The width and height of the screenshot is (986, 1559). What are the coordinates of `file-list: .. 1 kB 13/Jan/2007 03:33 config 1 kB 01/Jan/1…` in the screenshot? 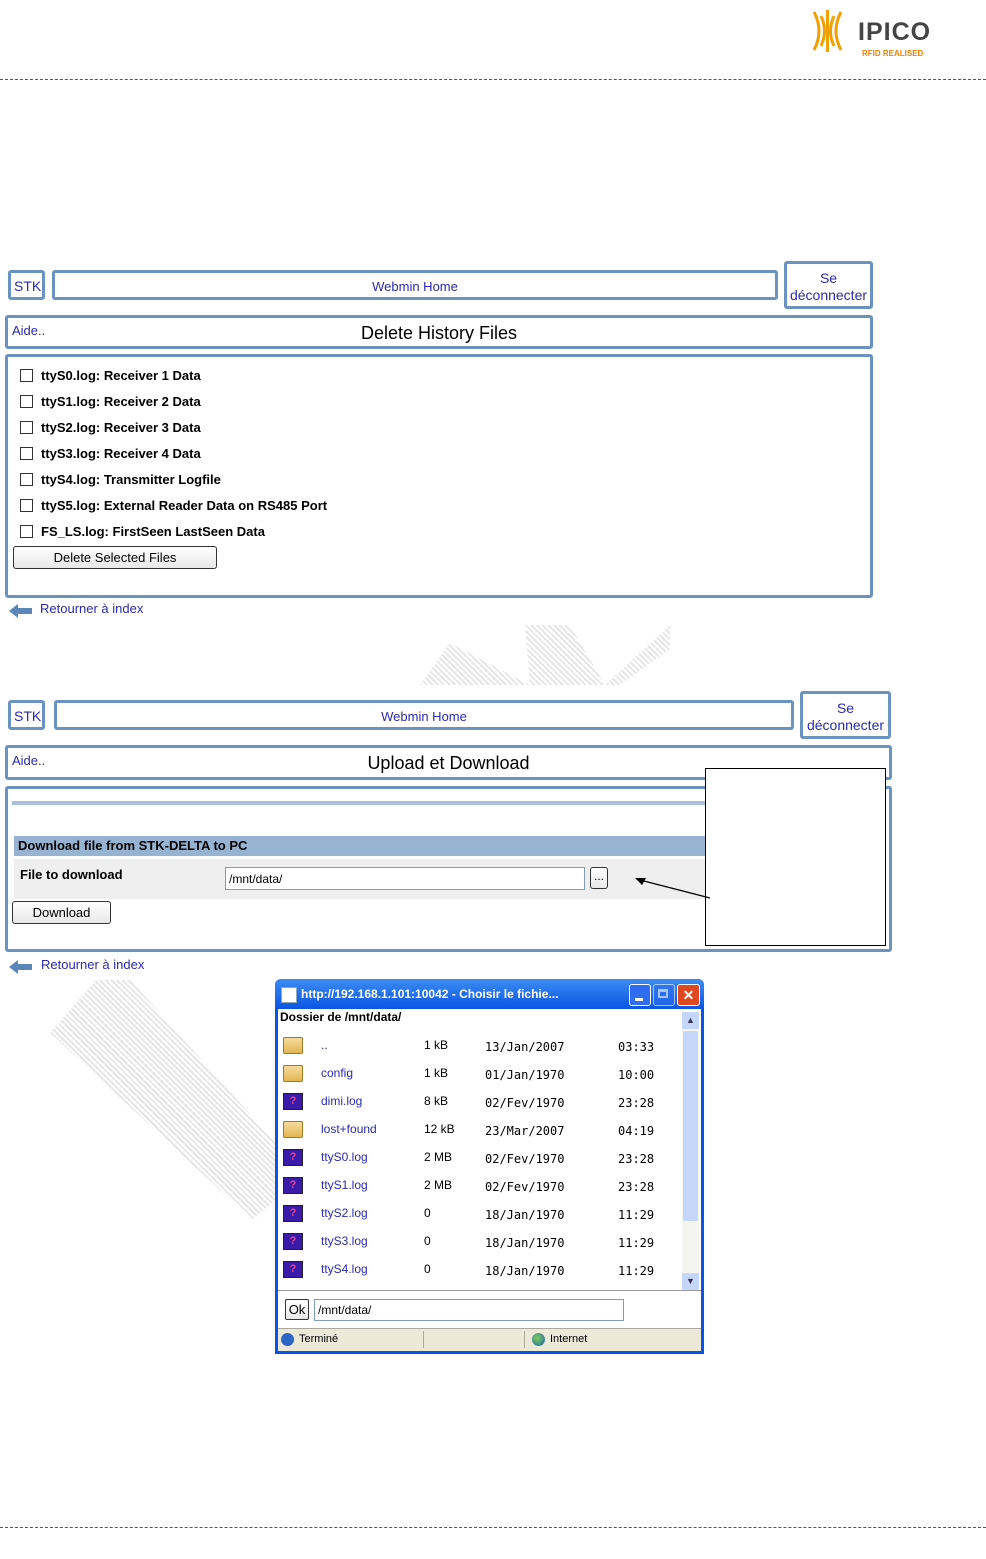 It's located at (480, 1158).